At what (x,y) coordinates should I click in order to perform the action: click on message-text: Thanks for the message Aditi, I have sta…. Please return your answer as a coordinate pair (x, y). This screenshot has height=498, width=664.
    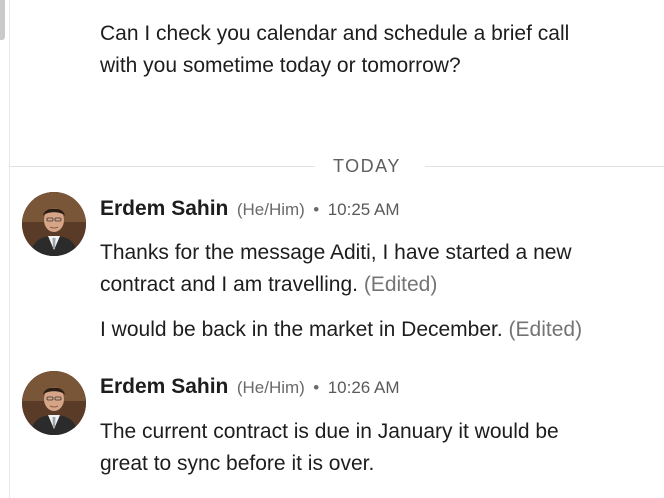
    Looking at the image, I should click on (336, 252).